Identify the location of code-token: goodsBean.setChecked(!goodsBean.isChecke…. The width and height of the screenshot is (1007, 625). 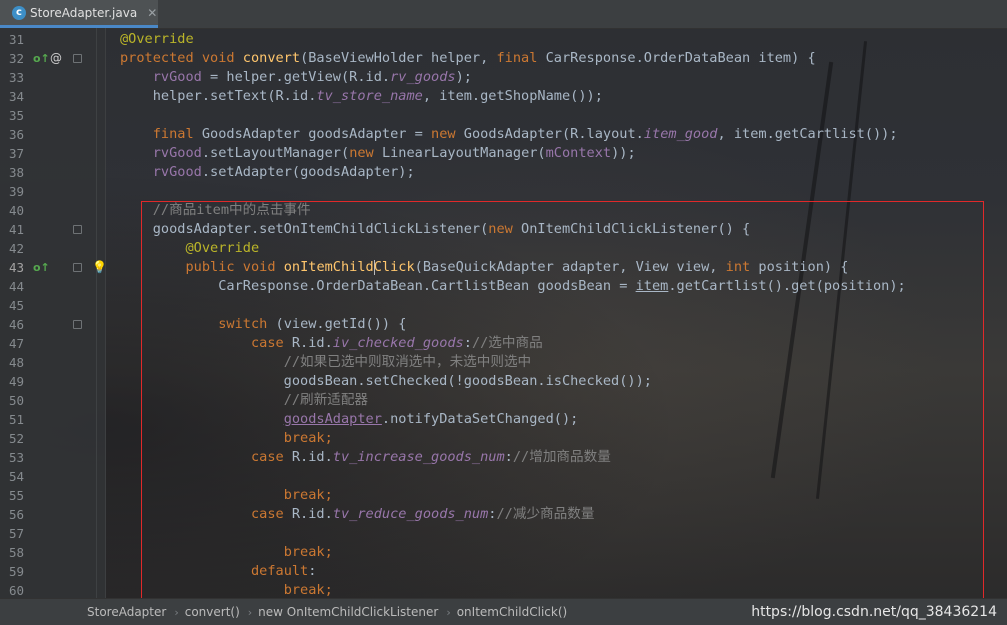
(386, 381).